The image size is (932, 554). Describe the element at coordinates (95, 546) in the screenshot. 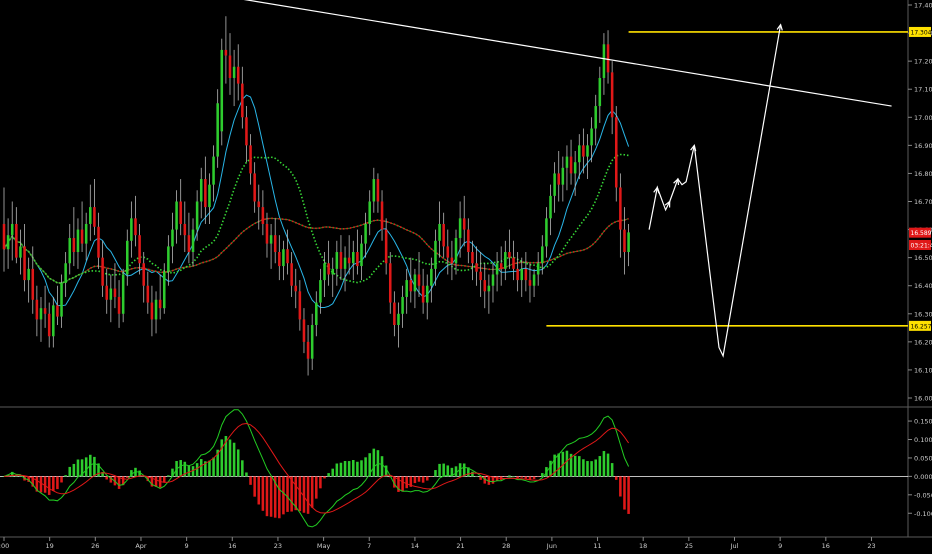

I see `x-tick-label: 26` at that location.